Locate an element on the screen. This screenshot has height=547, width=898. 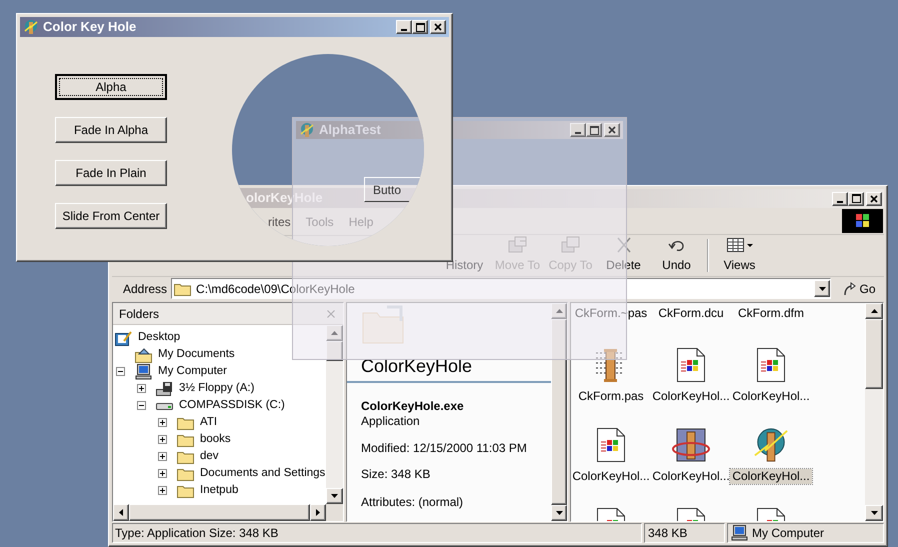
documents-icon is located at coordinates (143, 354).